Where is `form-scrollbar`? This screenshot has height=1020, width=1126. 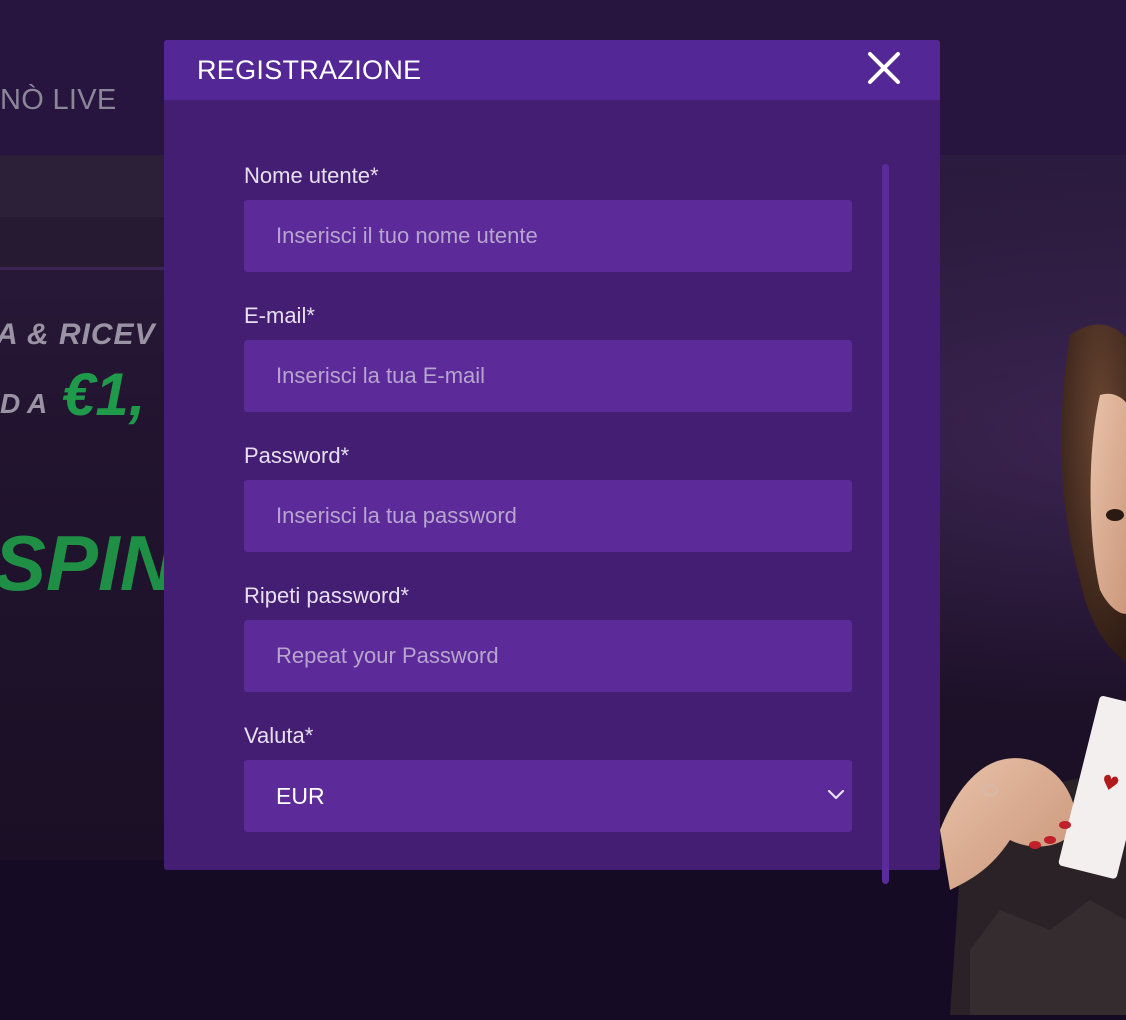 form-scrollbar is located at coordinates (885, 524).